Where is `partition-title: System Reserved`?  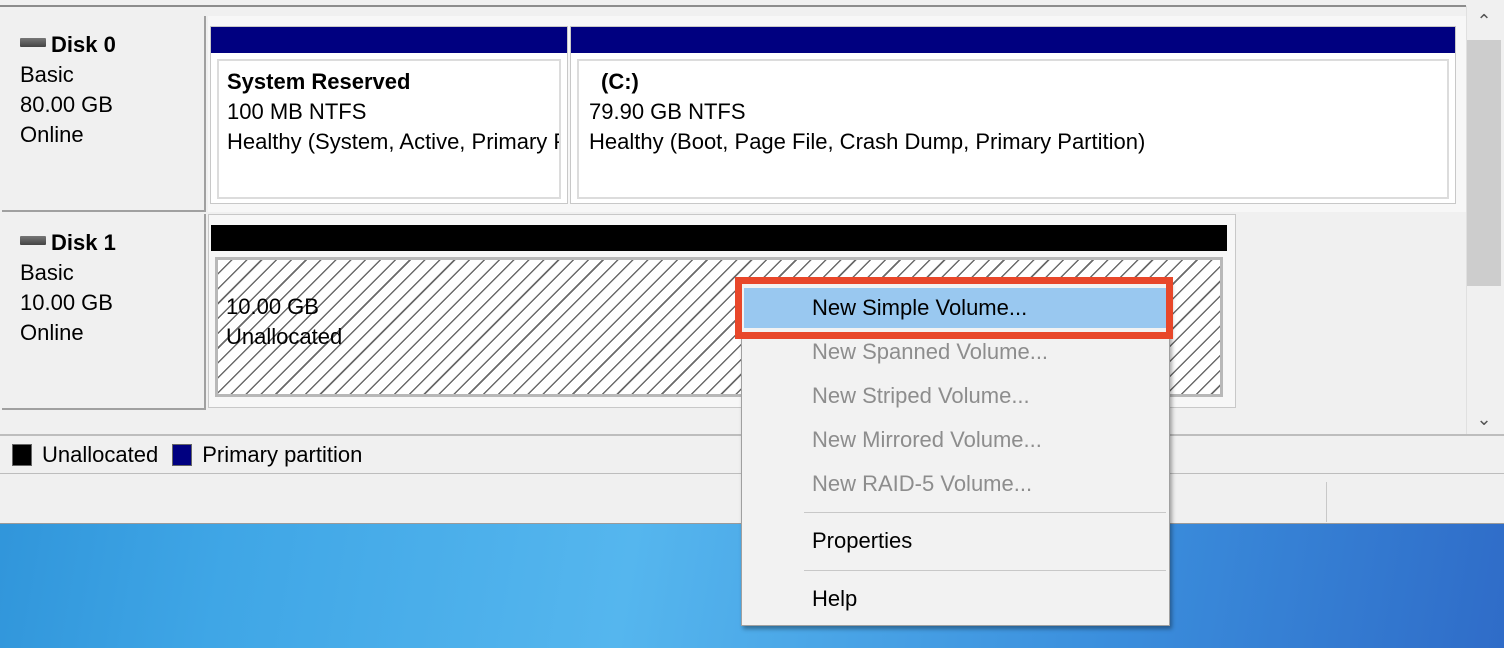
partition-title: System Reserved is located at coordinates (319, 81).